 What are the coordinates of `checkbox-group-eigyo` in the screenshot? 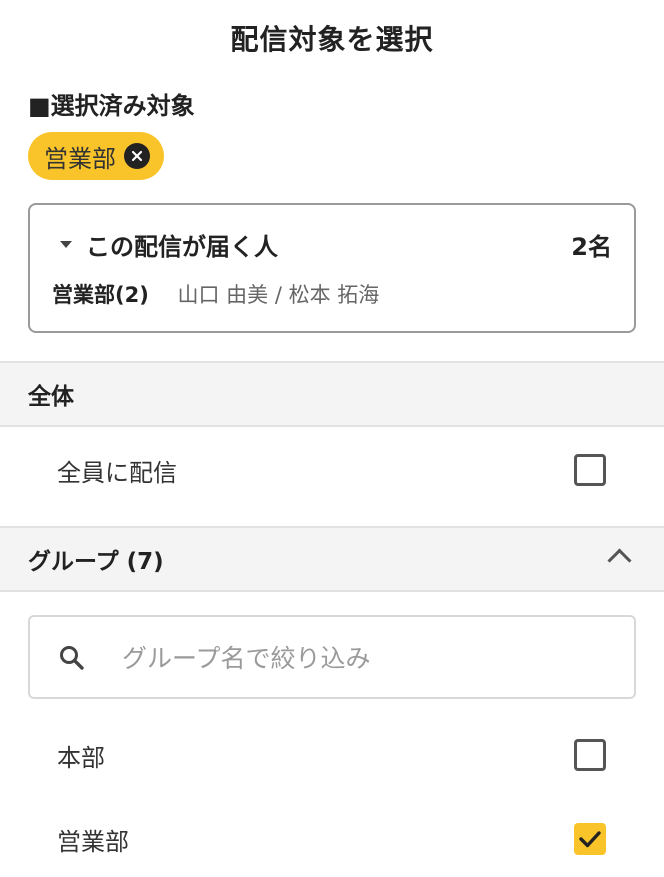 It's located at (590, 839).